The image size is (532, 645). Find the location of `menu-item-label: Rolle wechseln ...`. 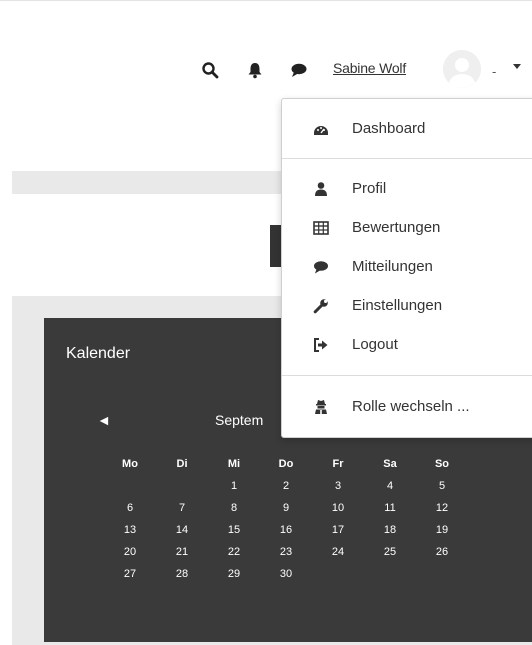

menu-item-label: Rolle wechseln ... is located at coordinates (411, 406).